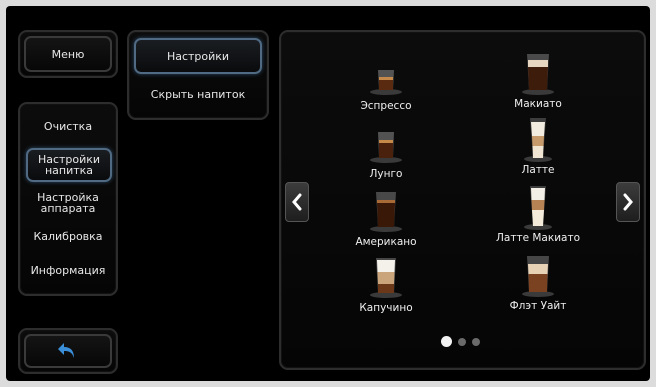 The height and width of the screenshot is (387, 656). I want to click on prev-page-button, so click(297, 202).